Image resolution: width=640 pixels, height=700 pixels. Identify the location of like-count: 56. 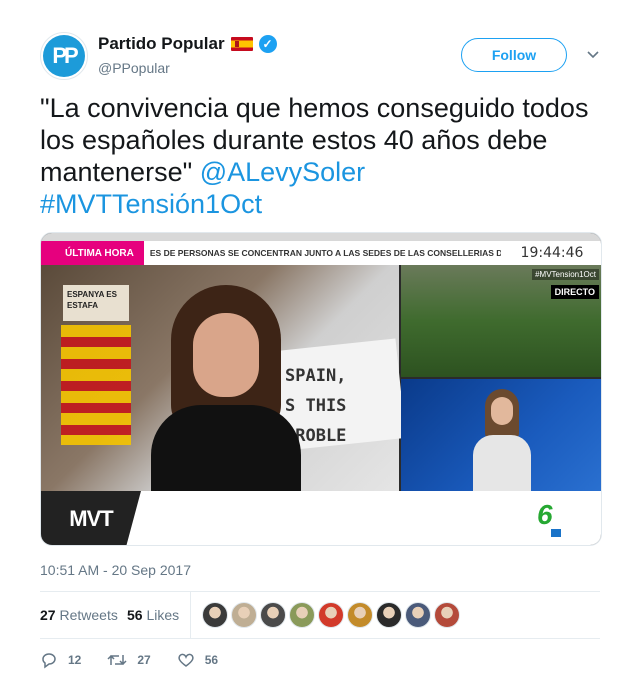
(211, 660).